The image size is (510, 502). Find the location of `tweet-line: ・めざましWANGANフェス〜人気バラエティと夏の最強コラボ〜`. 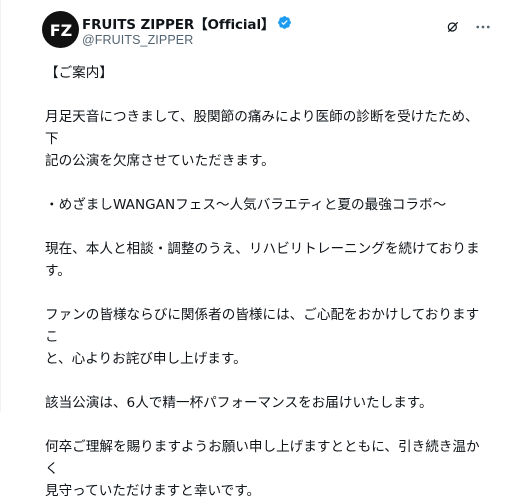

tweet-line: ・めざましWANGANフェス〜人気バラエティと夏の最強コラボ〜 is located at coordinates (246, 205).